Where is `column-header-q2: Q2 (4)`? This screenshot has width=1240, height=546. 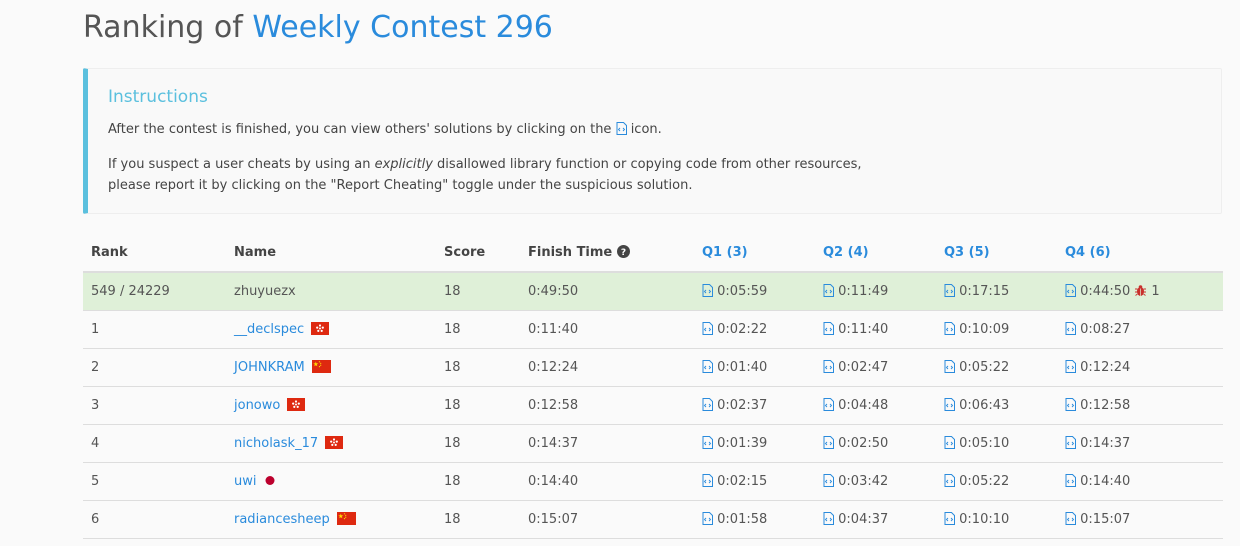 column-header-q2: Q2 (4) is located at coordinates (875, 253).